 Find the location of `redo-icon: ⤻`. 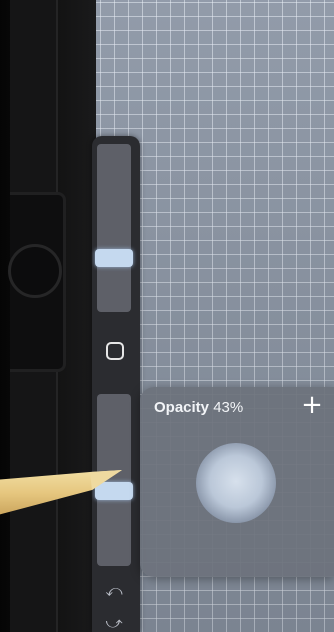

redo-icon: ⤻ is located at coordinates (114, 623).